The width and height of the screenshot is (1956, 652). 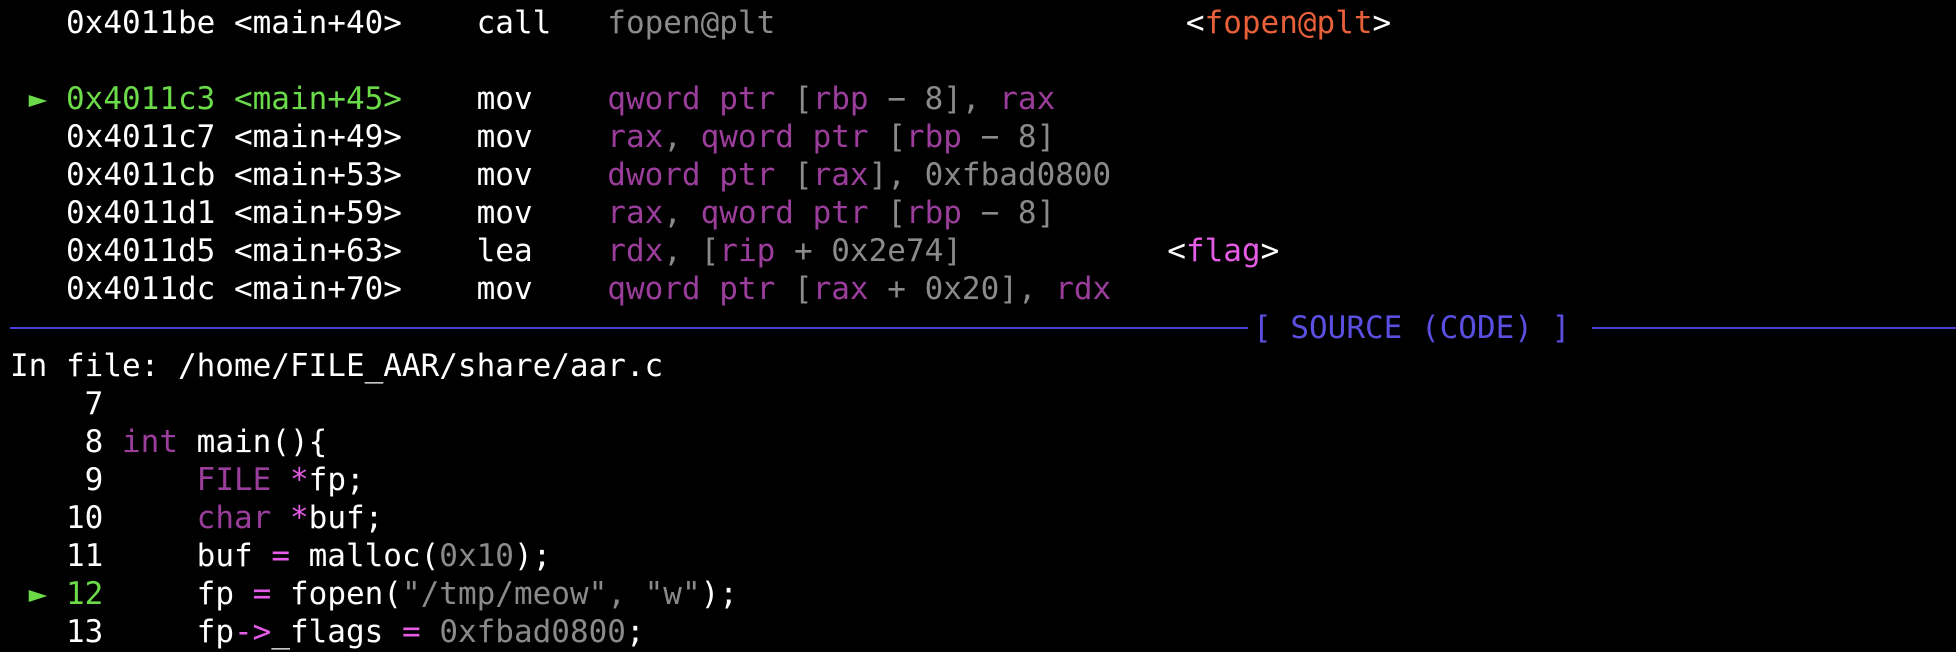 I want to click on line-number: 7, so click(x=85, y=404).